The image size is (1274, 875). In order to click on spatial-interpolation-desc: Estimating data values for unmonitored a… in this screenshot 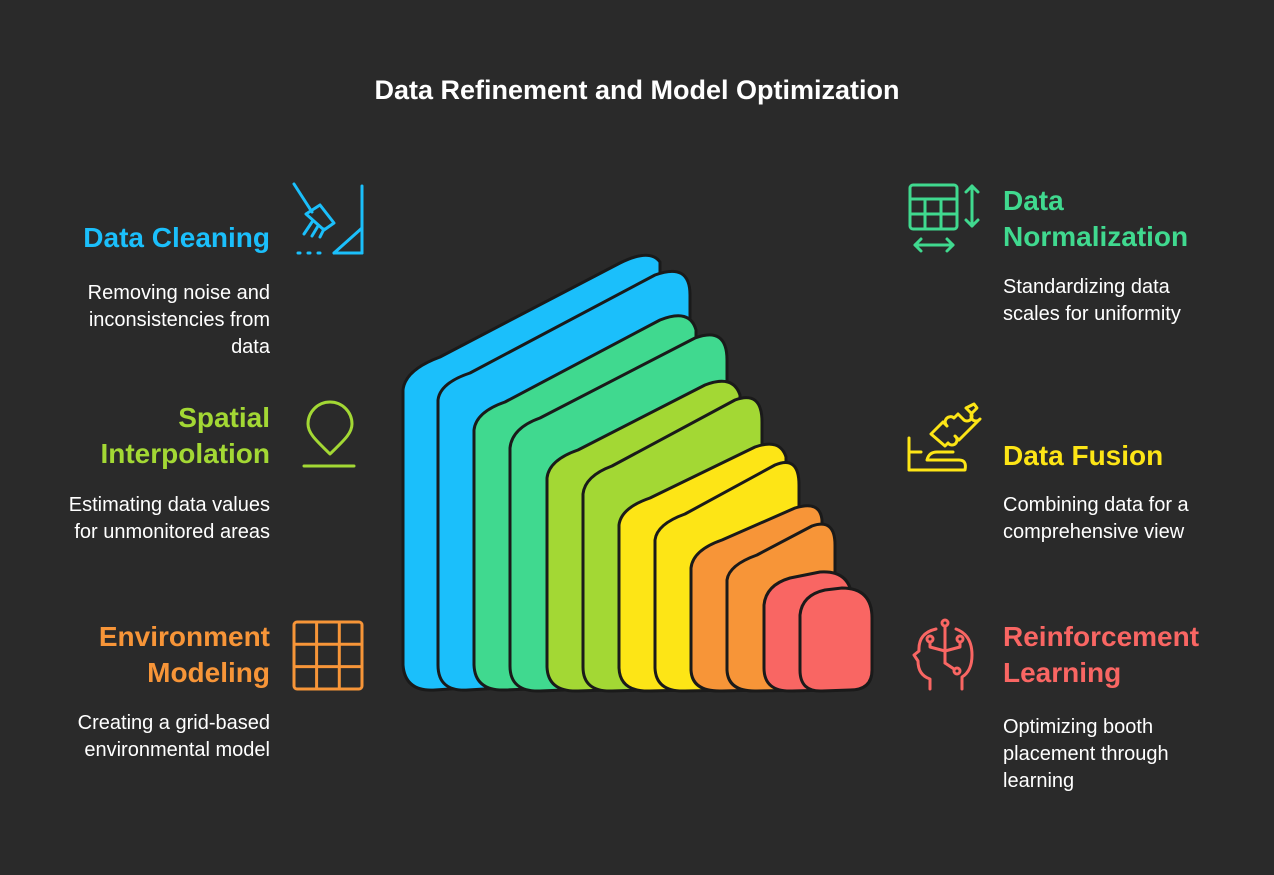, I will do `click(145, 519)`.